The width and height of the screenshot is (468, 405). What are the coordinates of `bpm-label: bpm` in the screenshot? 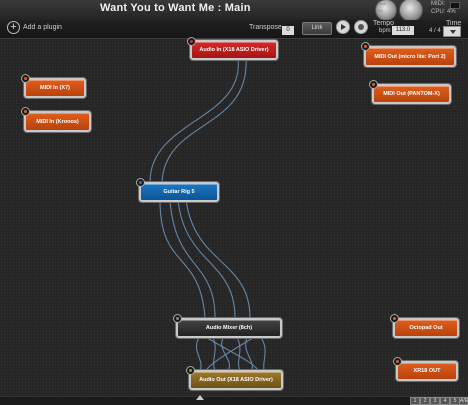 It's located at (385, 31).